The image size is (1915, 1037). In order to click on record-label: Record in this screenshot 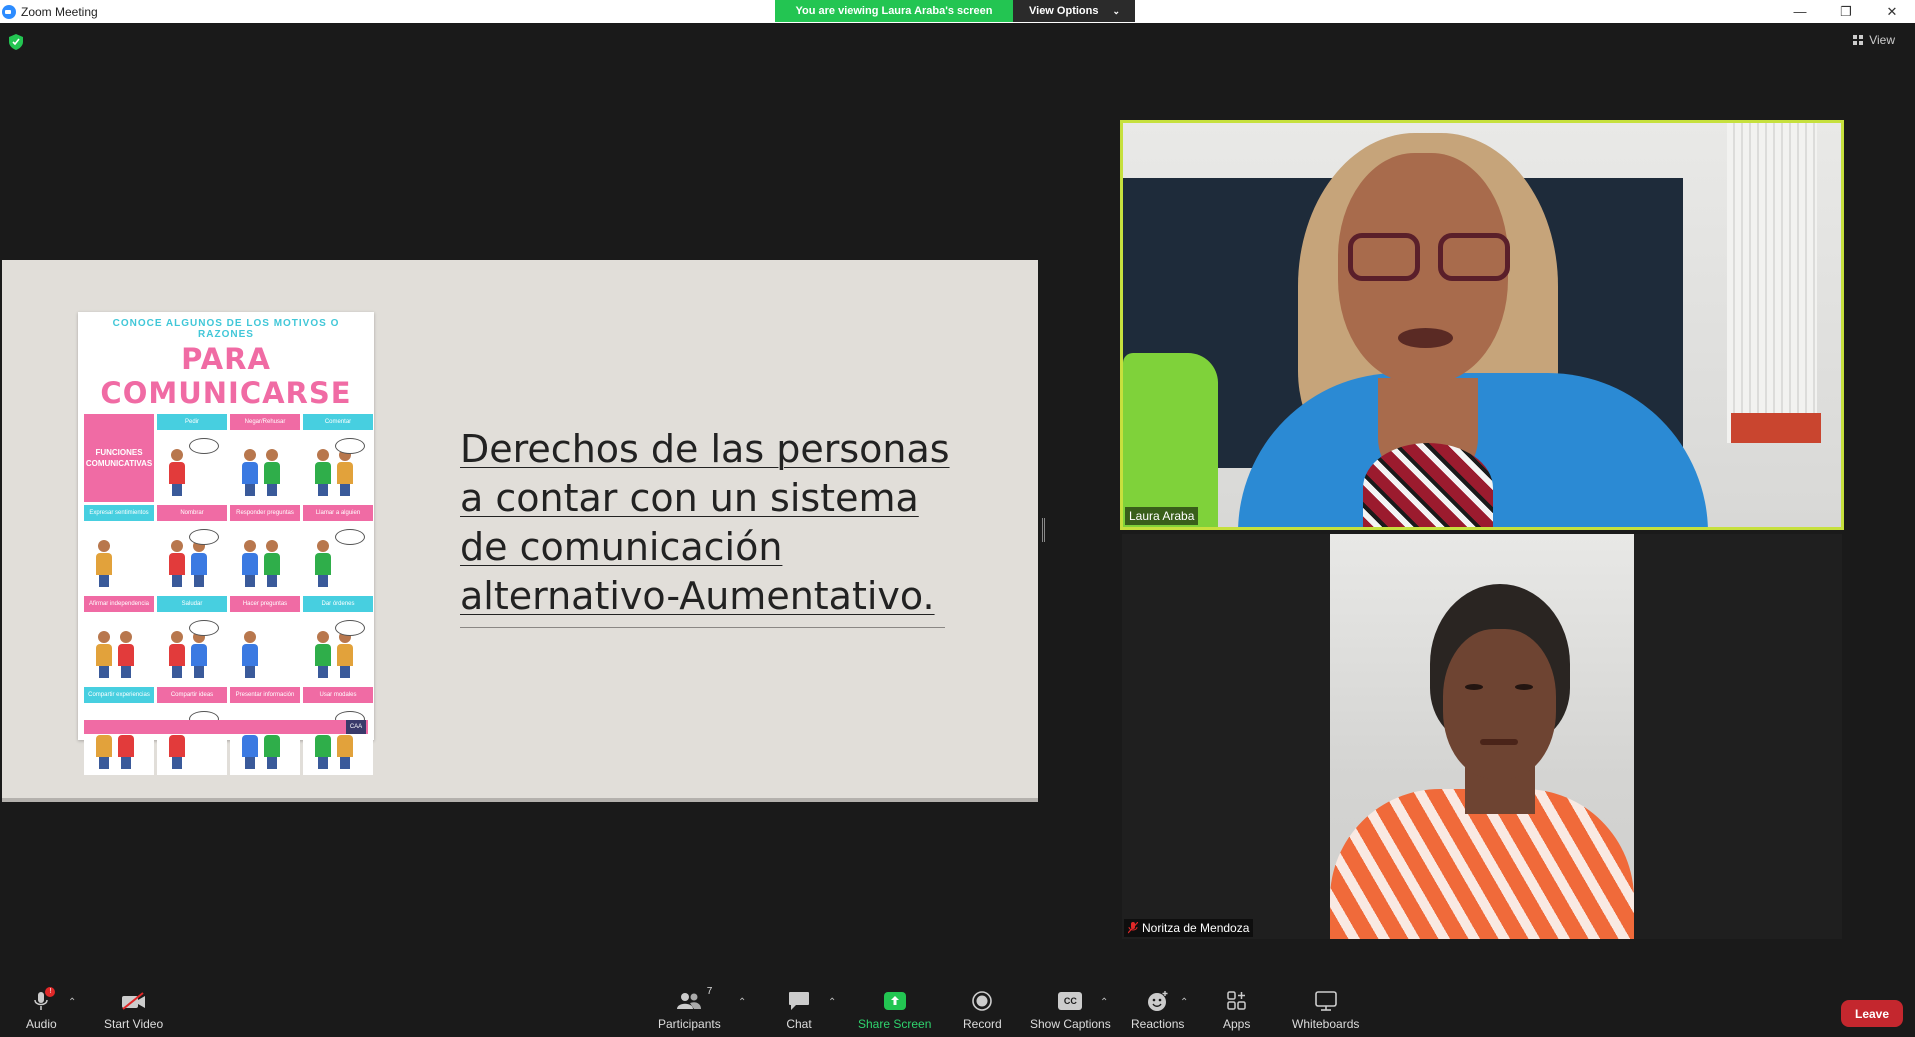, I will do `click(982, 1024)`.